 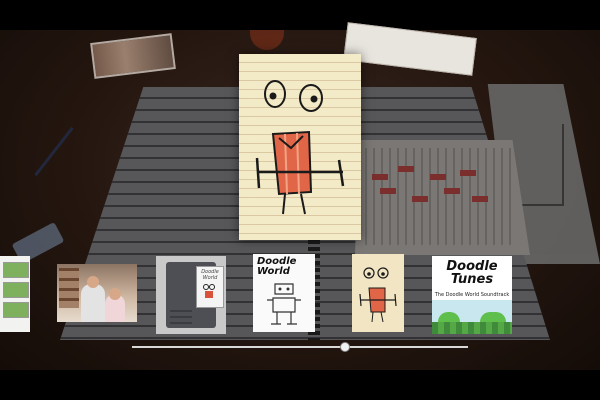 What do you see at coordinates (284, 304) in the screenshot?
I see `doodle-art-icon` at bounding box center [284, 304].